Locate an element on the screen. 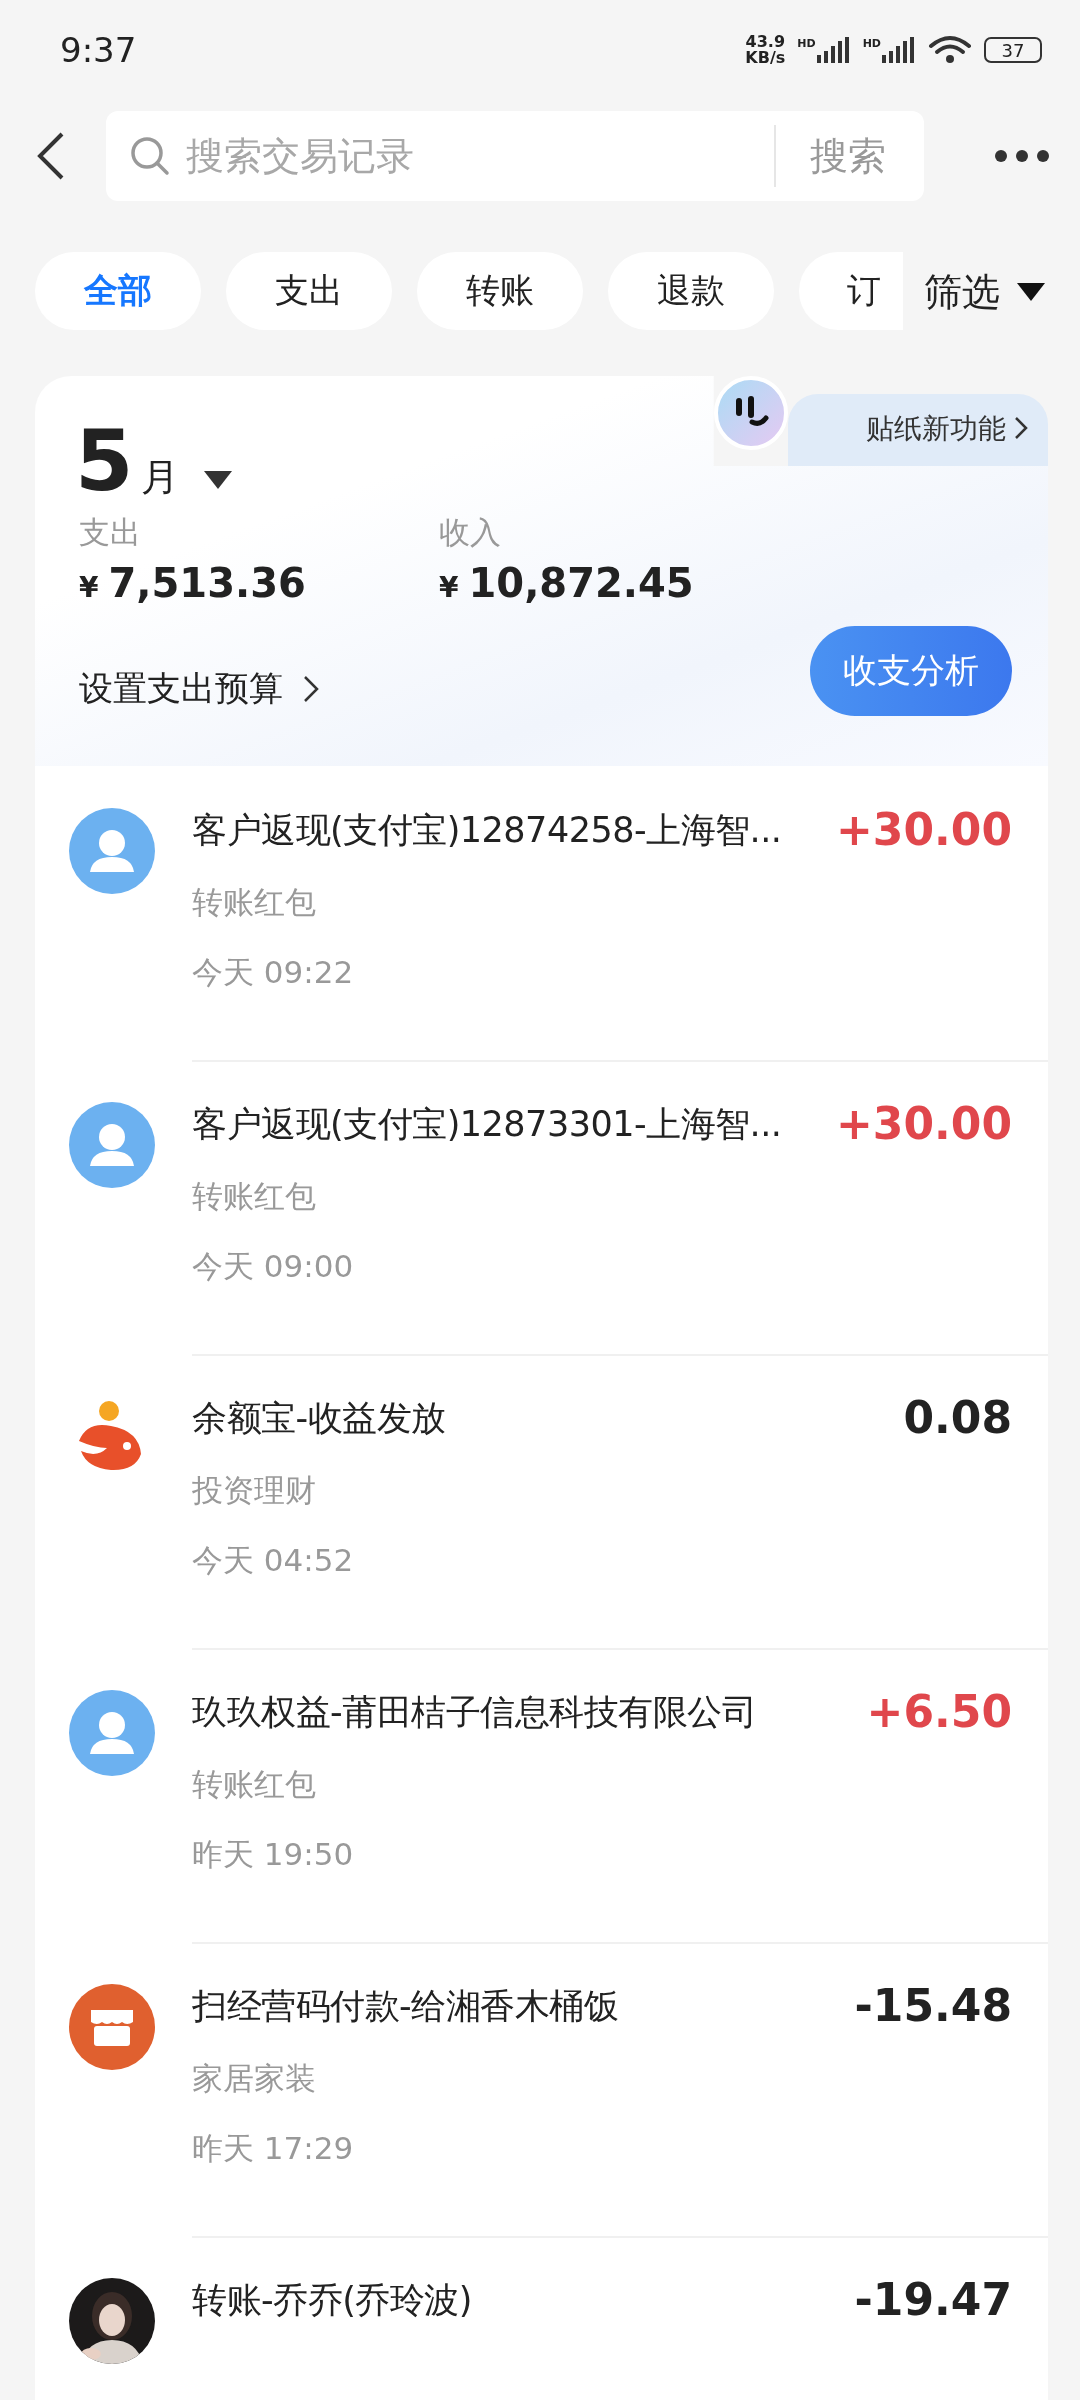  promo-banner: 贴纸新功能 is located at coordinates (918, 430).